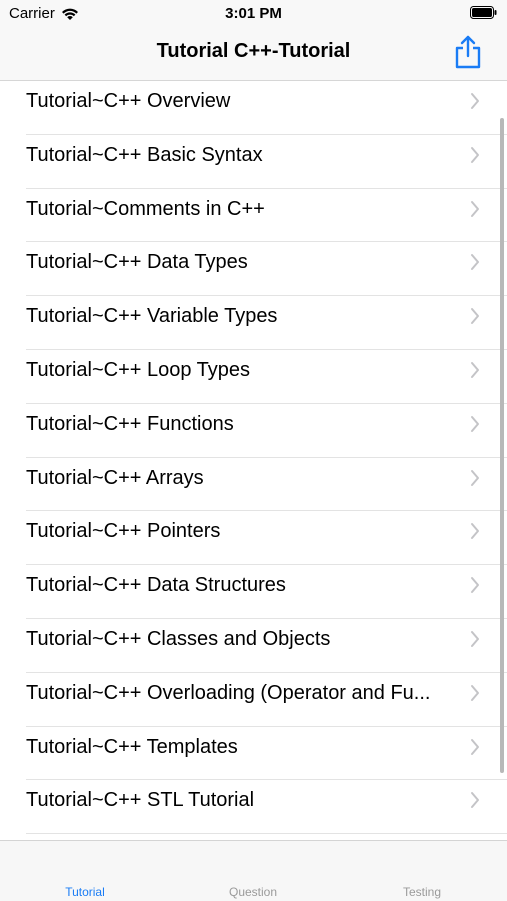 The image size is (507, 901). Describe the element at coordinates (253, 51) in the screenshot. I see `page-title: Tutorial C++-Tutorial` at that location.